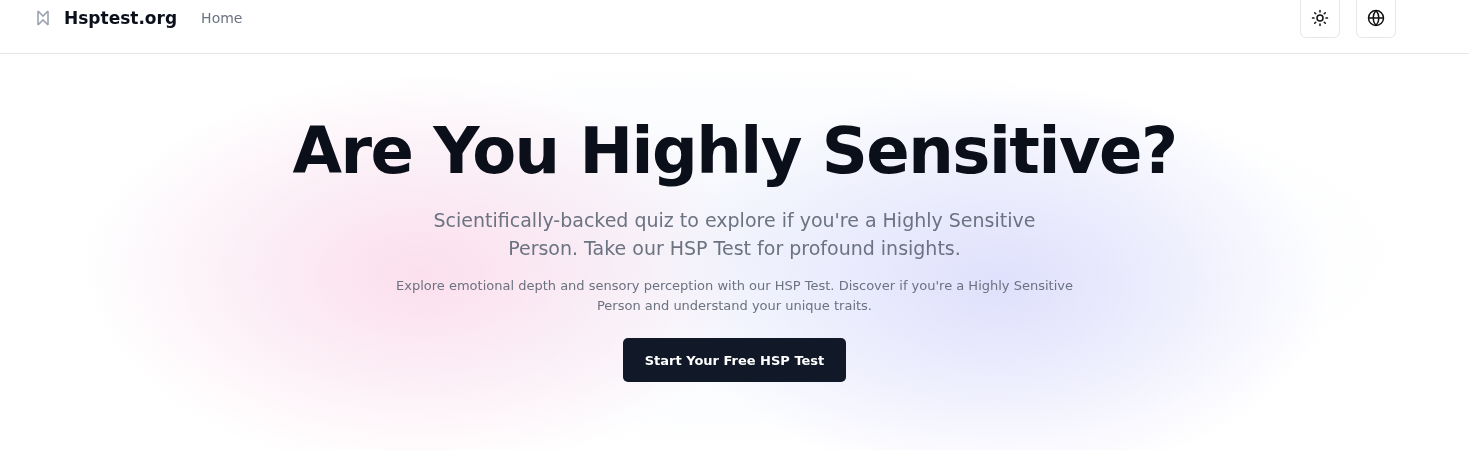 Image resolution: width=1469 pixels, height=450 pixels. What do you see at coordinates (734, 360) in the screenshot?
I see `start-test-button: Start Your Free HSP Test` at bounding box center [734, 360].